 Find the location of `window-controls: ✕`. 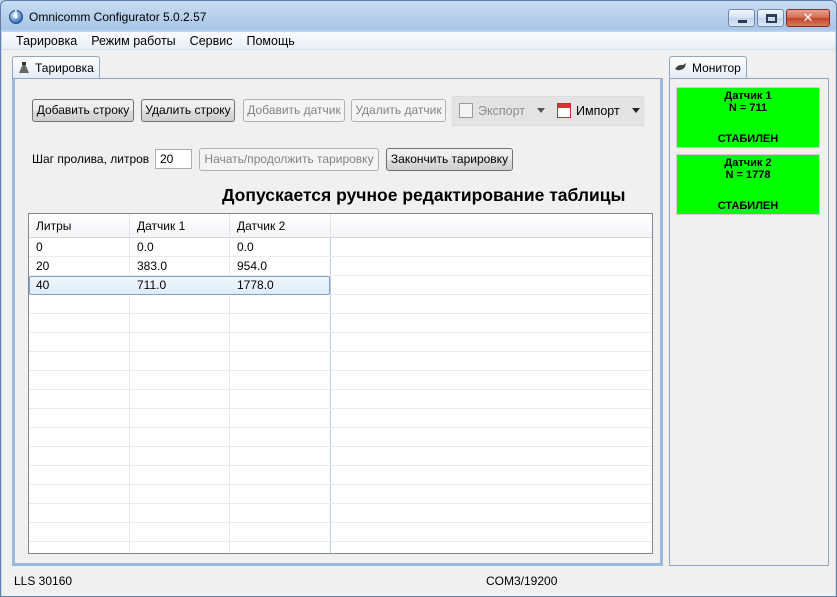

window-controls: ✕ is located at coordinates (779, 18).